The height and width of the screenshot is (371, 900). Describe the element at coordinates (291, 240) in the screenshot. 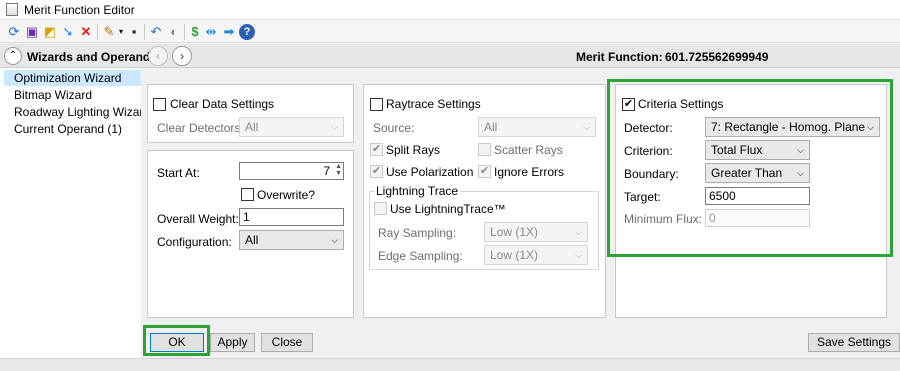

I see `configuration-dropdown: All ⌵` at that location.